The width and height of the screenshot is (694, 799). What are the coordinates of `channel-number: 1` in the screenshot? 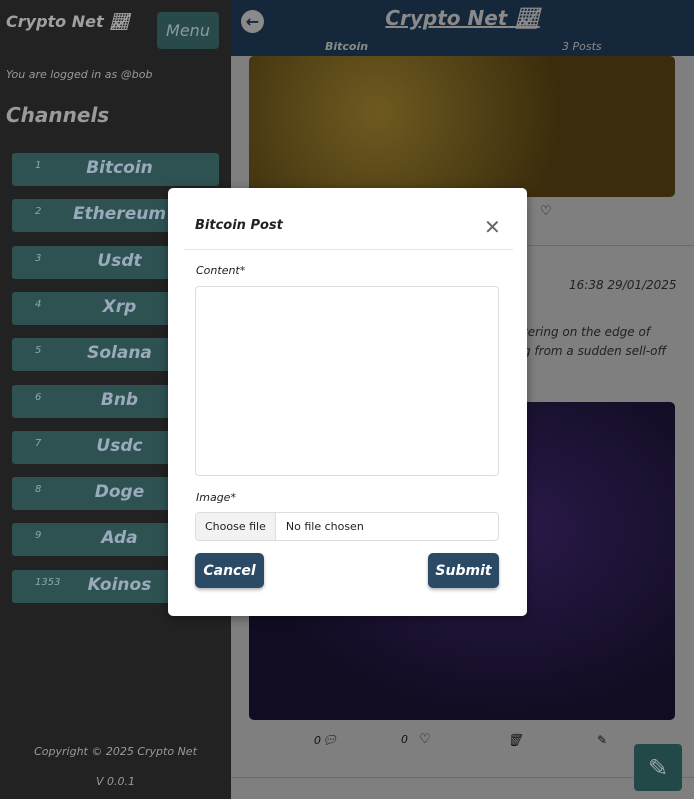 It's located at (38, 165).